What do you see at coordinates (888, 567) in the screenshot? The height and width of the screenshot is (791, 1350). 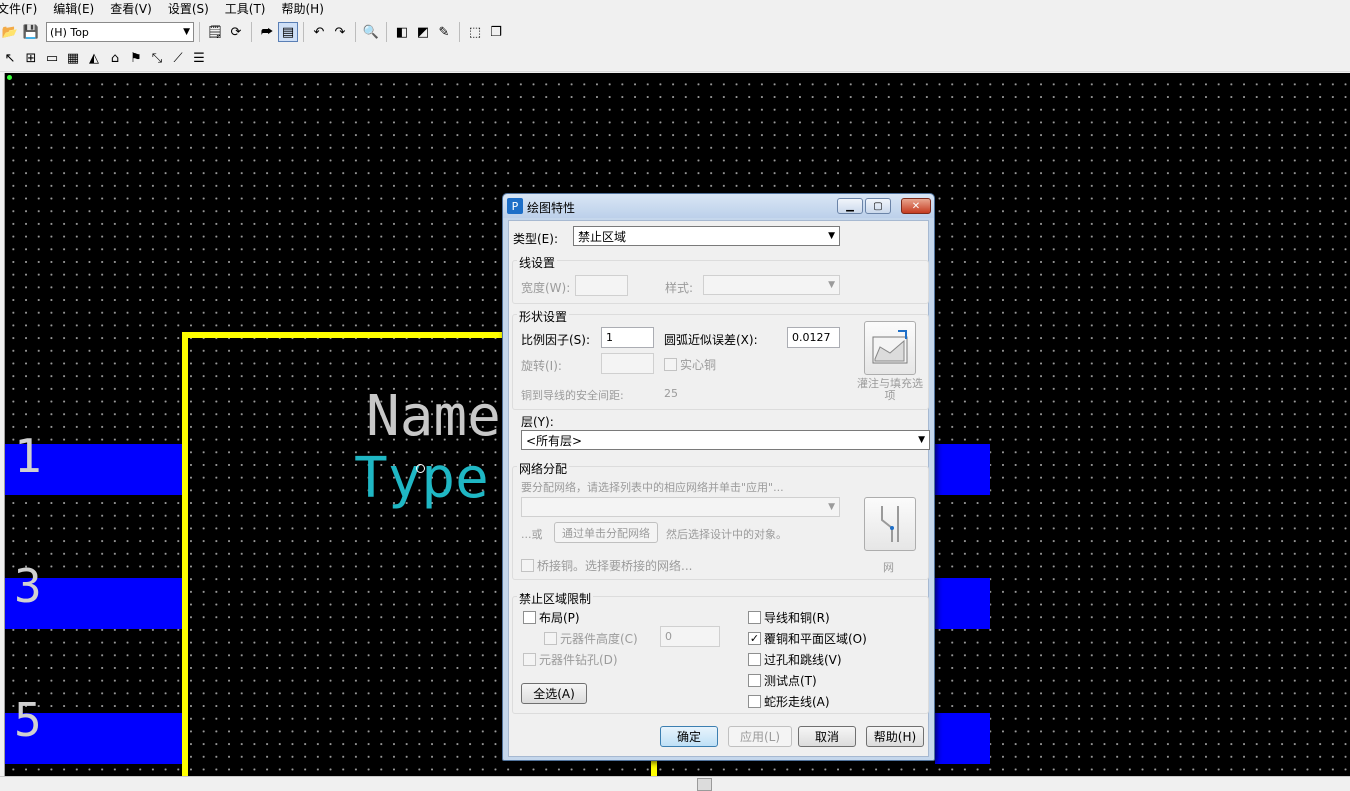 I see `net-button-label: 网` at bounding box center [888, 567].